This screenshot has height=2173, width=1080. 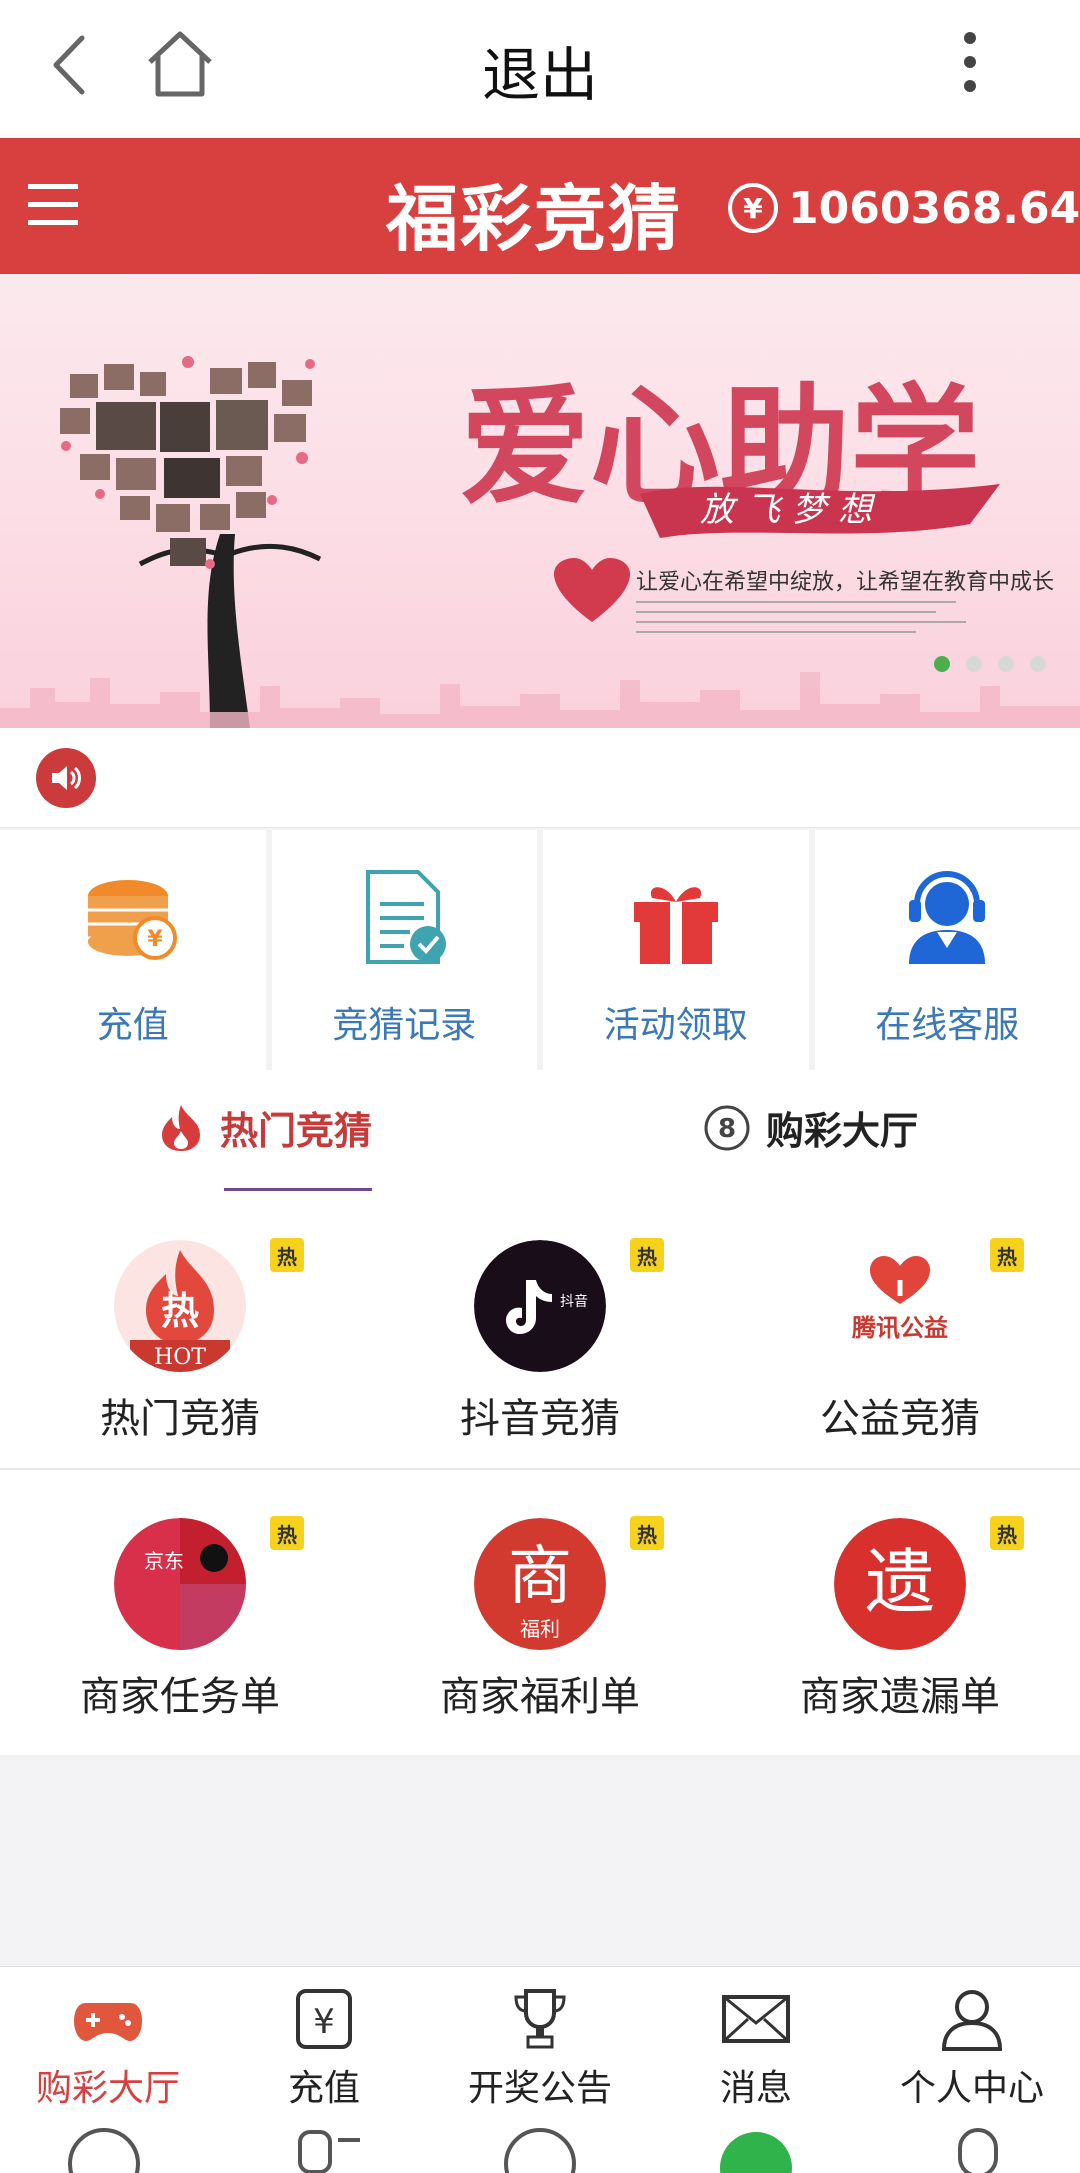 What do you see at coordinates (842, 1131) in the screenshot?
I see `tab-label: 购彩大厅` at bounding box center [842, 1131].